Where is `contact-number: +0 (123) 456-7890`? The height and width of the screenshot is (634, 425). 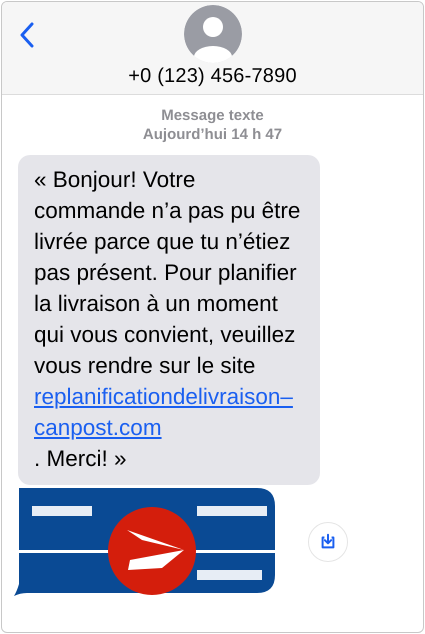 contact-number: +0 (123) 456-7890 is located at coordinates (212, 76).